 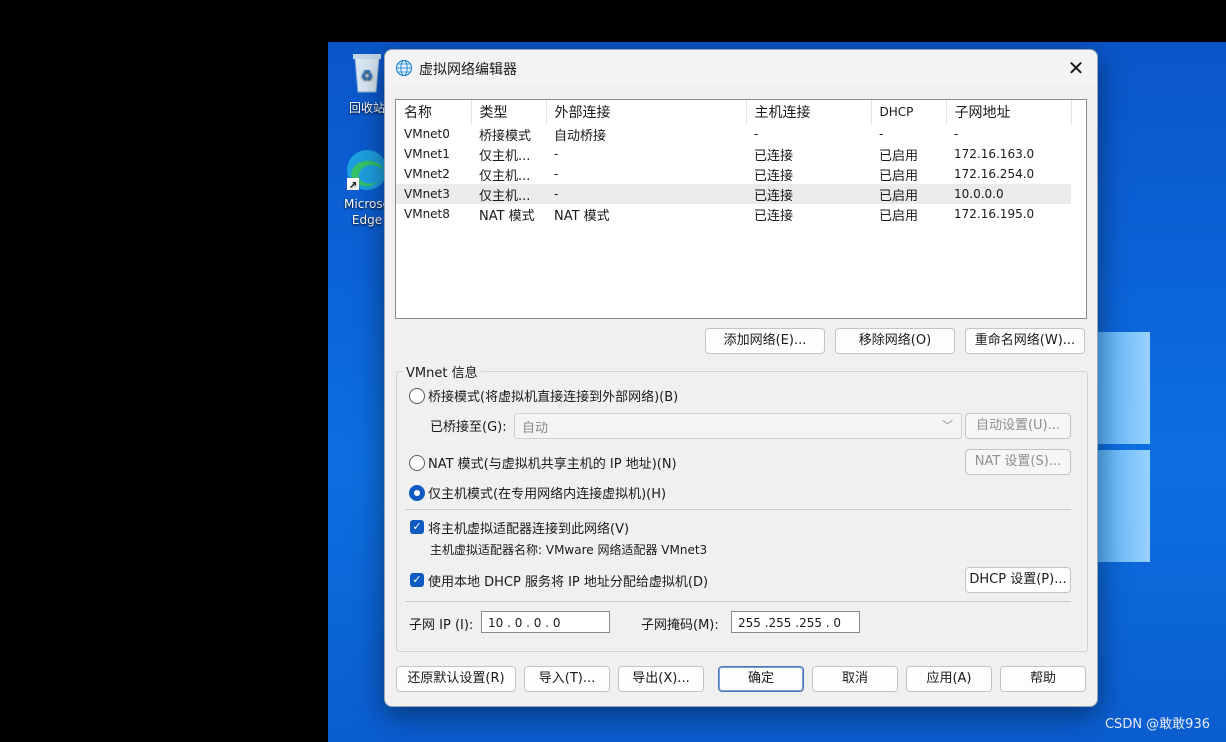 What do you see at coordinates (427, 214) in the screenshot?
I see `cell: VMnet8` at bounding box center [427, 214].